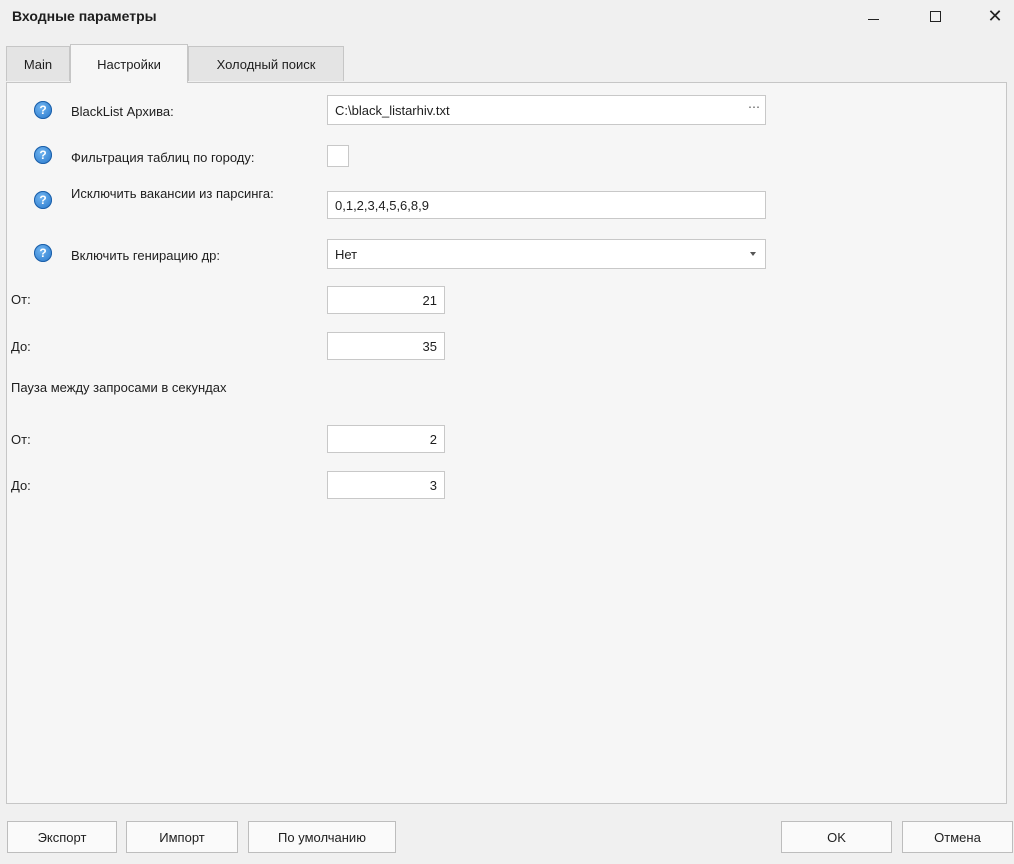  What do you see at coordinates (386, 300) in the screenshot?
I see `gen-from-input: 21` at bounding box center [386, 300].